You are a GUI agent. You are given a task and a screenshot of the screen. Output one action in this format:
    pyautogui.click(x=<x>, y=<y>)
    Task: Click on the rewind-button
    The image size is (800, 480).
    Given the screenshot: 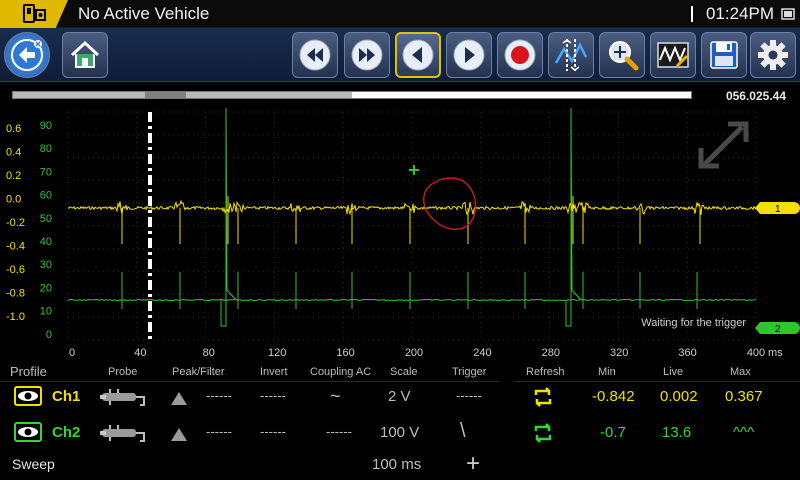 What is the action you would take?
    pyautogui.click(x=315, y=55)
    